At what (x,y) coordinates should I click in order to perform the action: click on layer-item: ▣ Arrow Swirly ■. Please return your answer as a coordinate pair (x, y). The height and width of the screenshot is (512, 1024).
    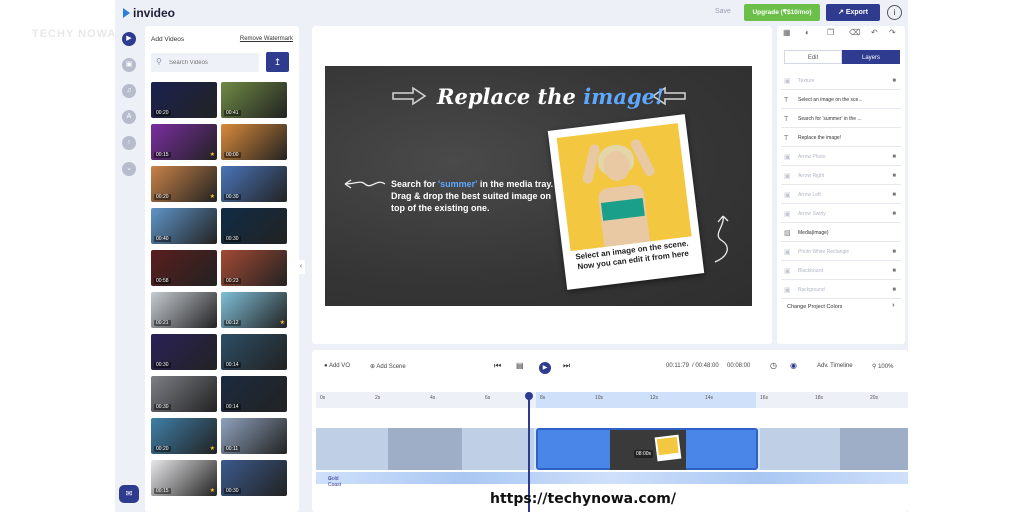
    Looking at the image, I should click on (841, 214).